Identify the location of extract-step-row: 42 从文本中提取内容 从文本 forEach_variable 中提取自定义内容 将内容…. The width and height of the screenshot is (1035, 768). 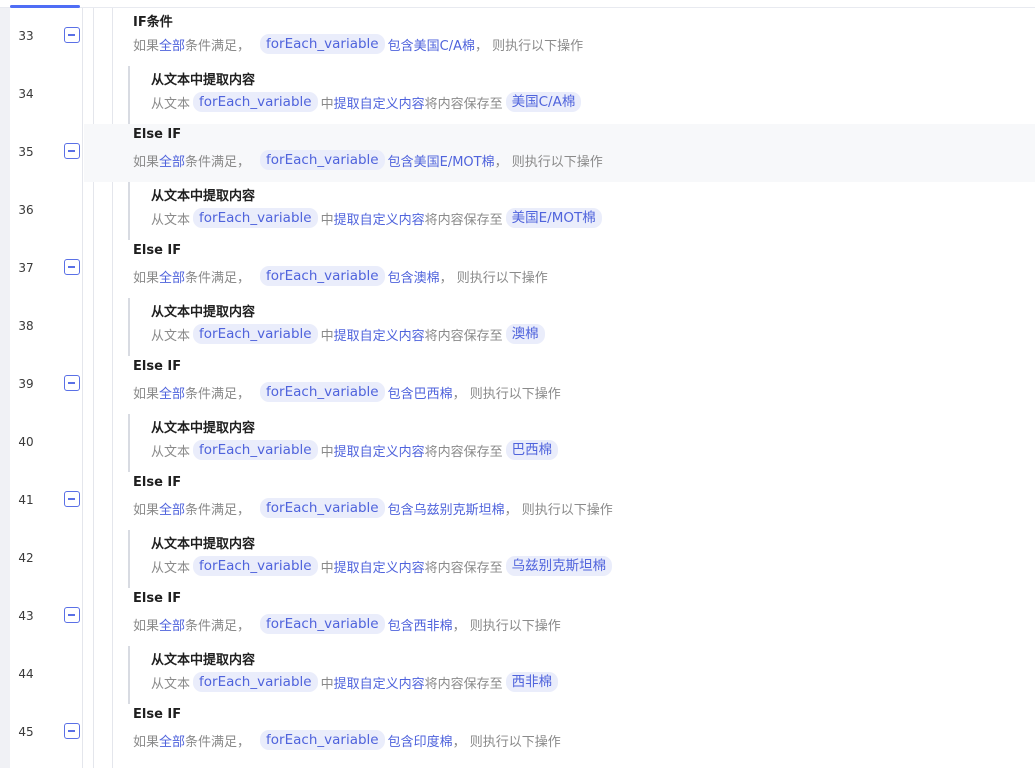
(517, 559).